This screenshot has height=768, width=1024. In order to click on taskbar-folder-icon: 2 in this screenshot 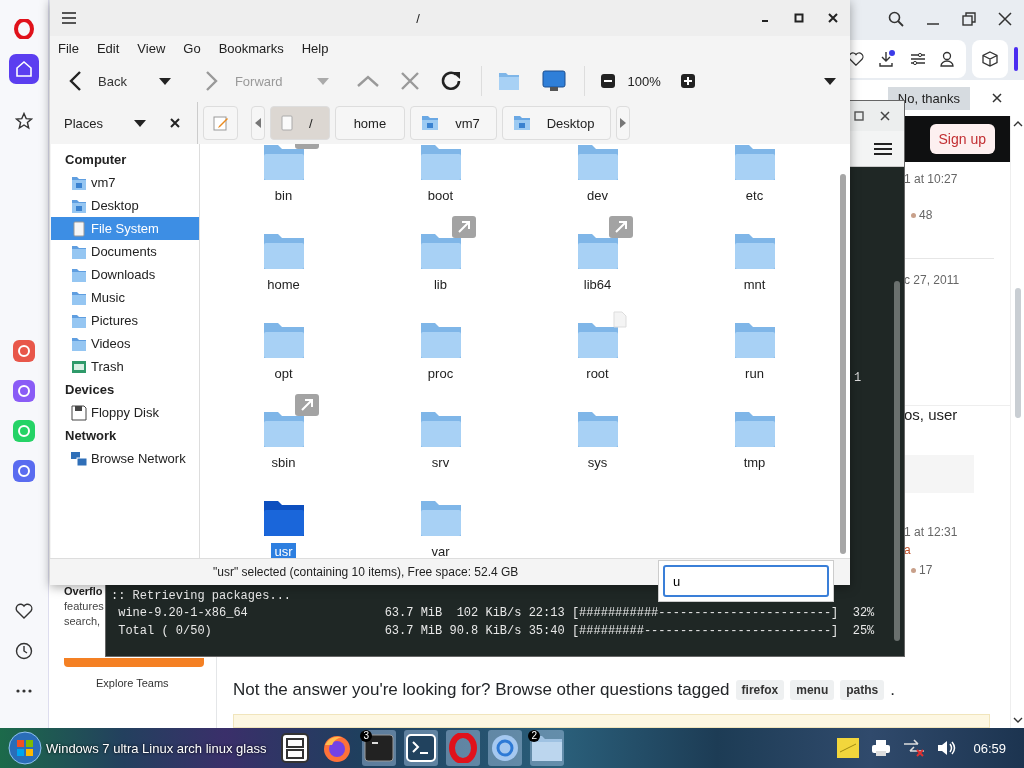, I will do `click(547, 748)`.